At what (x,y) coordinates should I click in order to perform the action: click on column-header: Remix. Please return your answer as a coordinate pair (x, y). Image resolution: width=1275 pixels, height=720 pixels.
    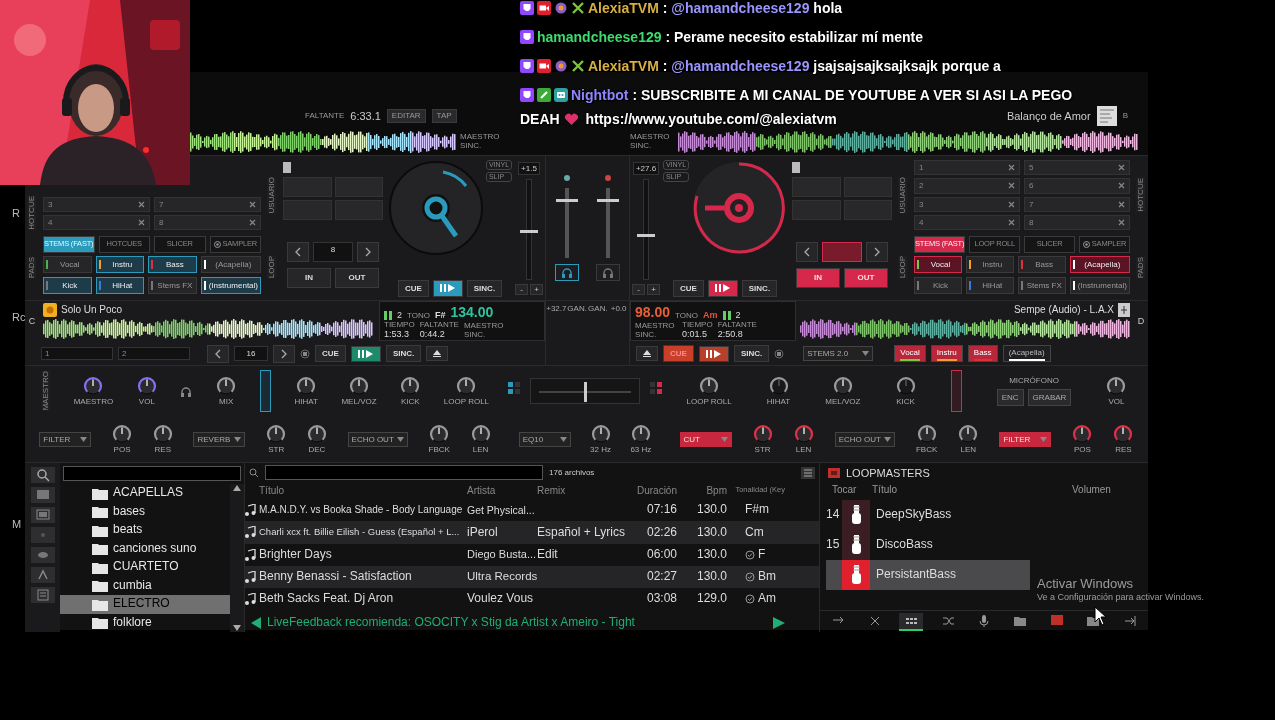
    Looking at the image, I should click on (584, 490).